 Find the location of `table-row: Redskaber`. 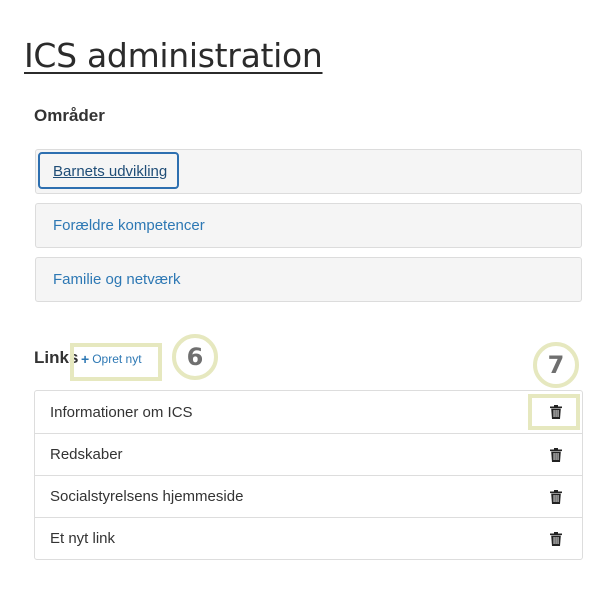

table-row: Redskaber is located at coordinates (308, 454).